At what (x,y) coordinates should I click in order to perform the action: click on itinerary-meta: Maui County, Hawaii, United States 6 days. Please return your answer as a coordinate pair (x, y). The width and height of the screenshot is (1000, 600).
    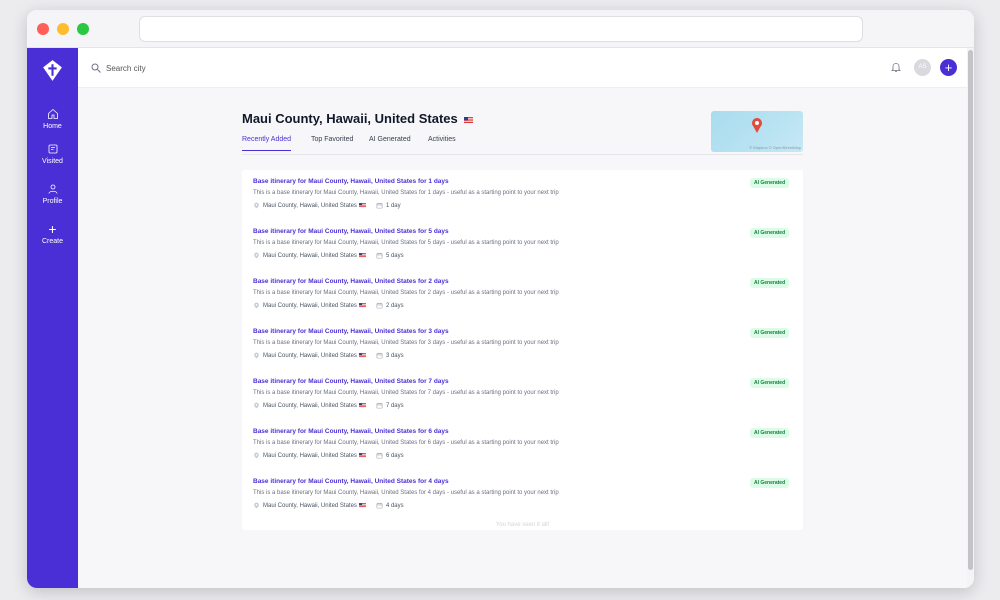
    Looking at the image, I should click on (328, 457).